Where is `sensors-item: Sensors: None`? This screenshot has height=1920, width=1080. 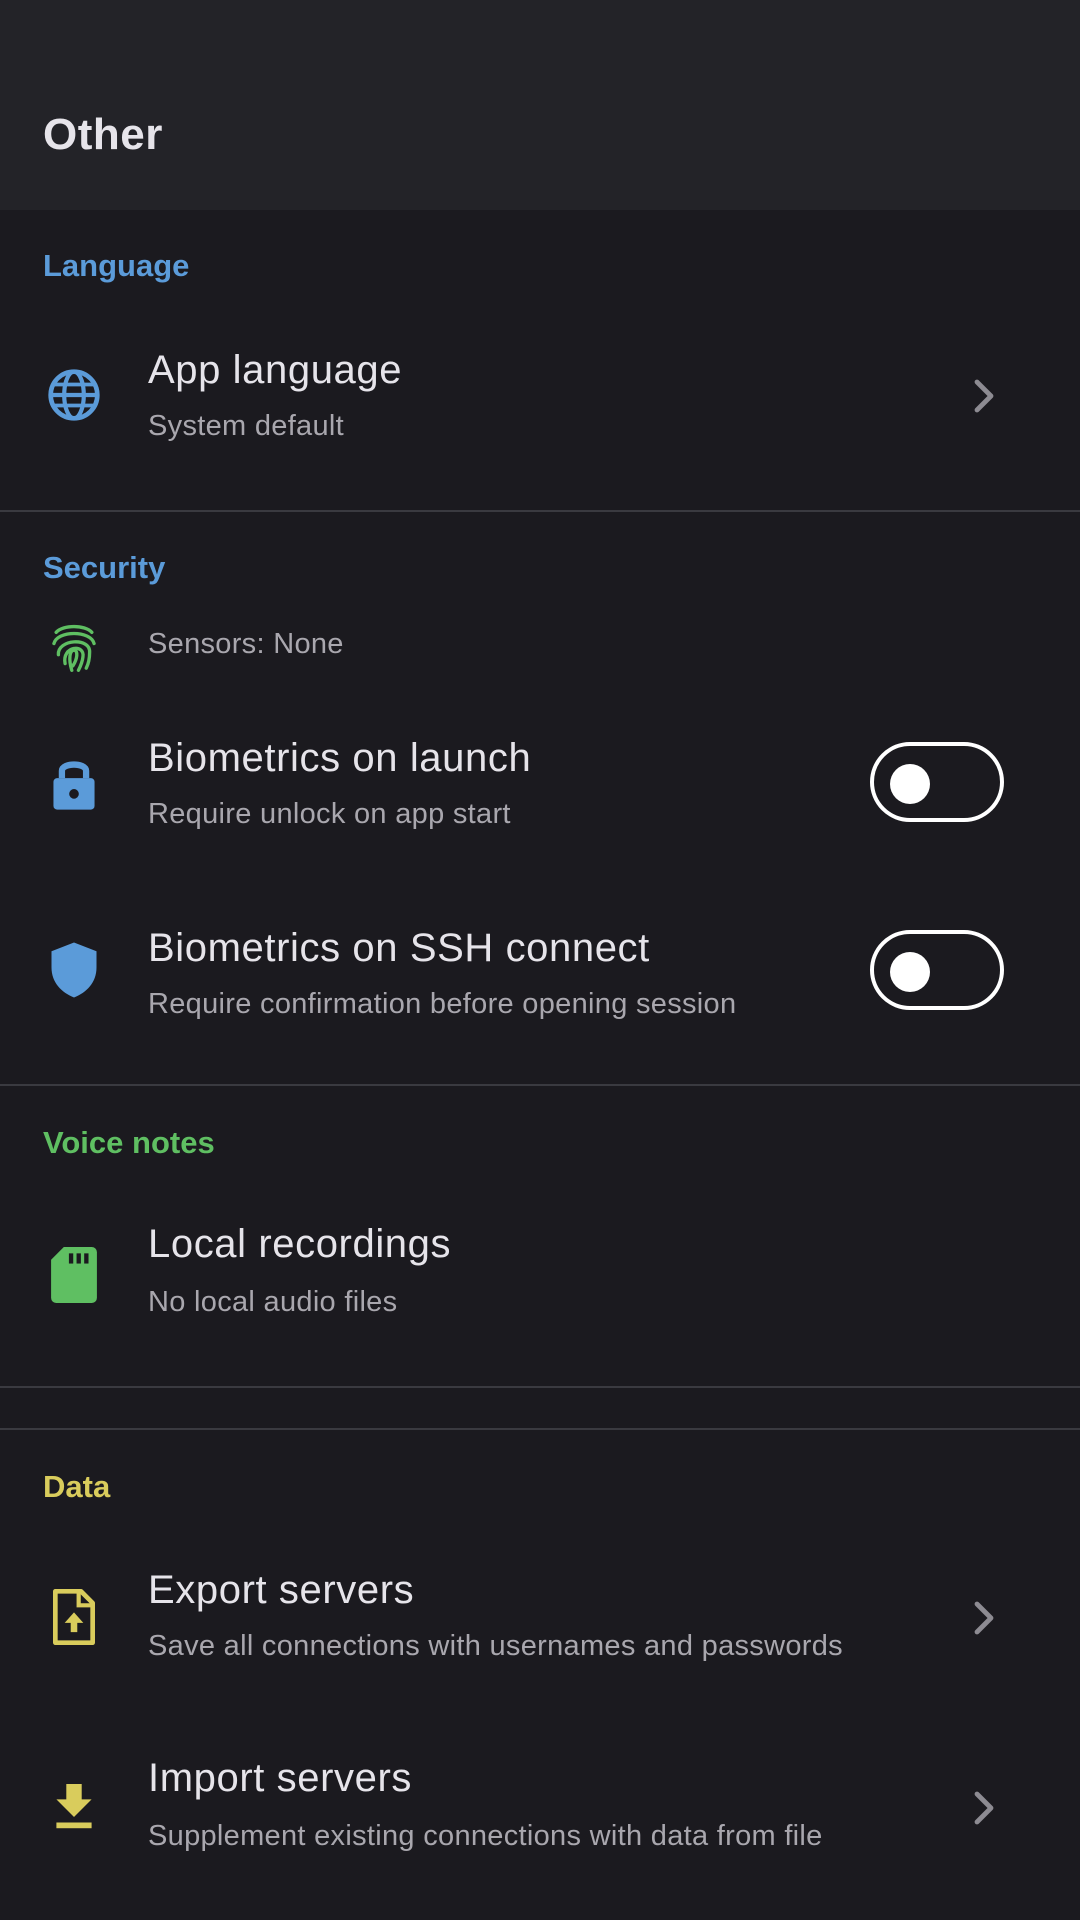
sensors-item: Sensors: None is located at coordinates (540, 650).